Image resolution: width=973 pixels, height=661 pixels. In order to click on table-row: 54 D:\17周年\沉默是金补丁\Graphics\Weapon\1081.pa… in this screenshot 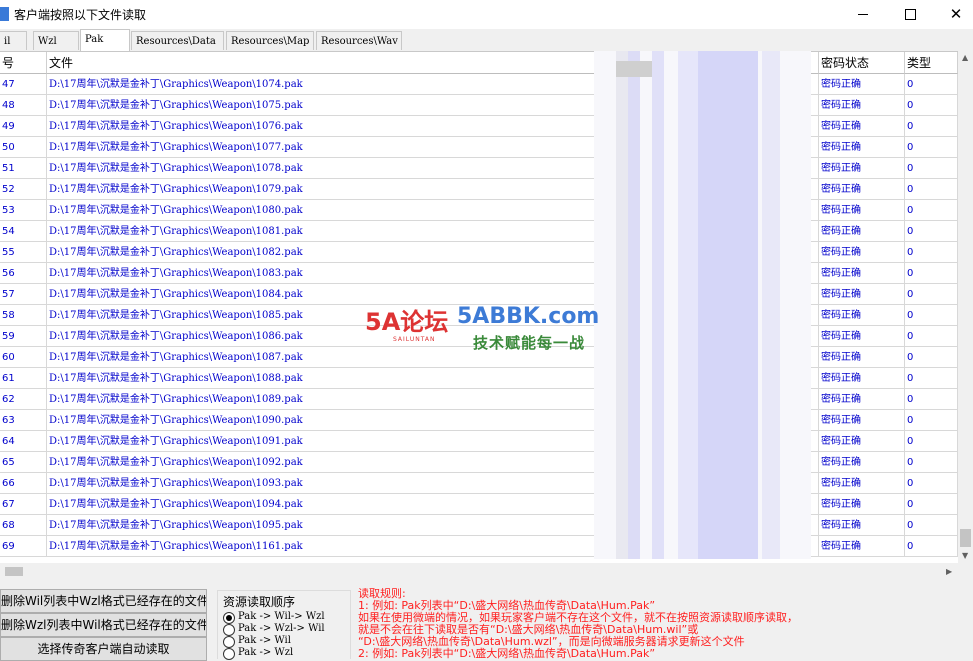, I will do `click(479, 231)`.